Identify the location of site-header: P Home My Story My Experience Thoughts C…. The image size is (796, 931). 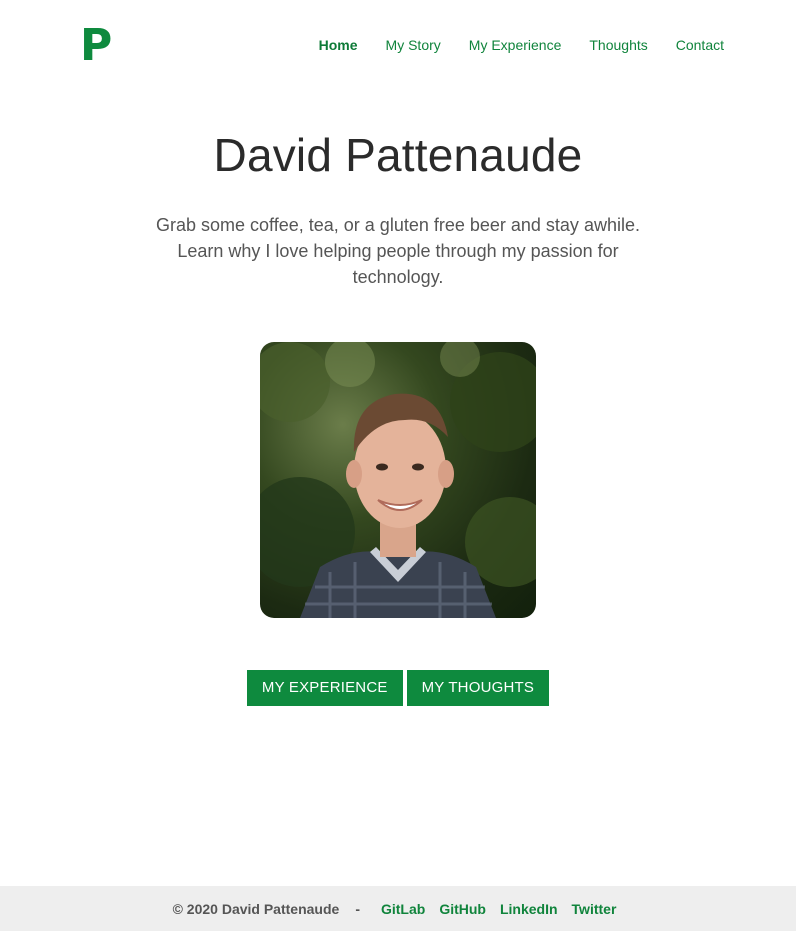
(398, 46).